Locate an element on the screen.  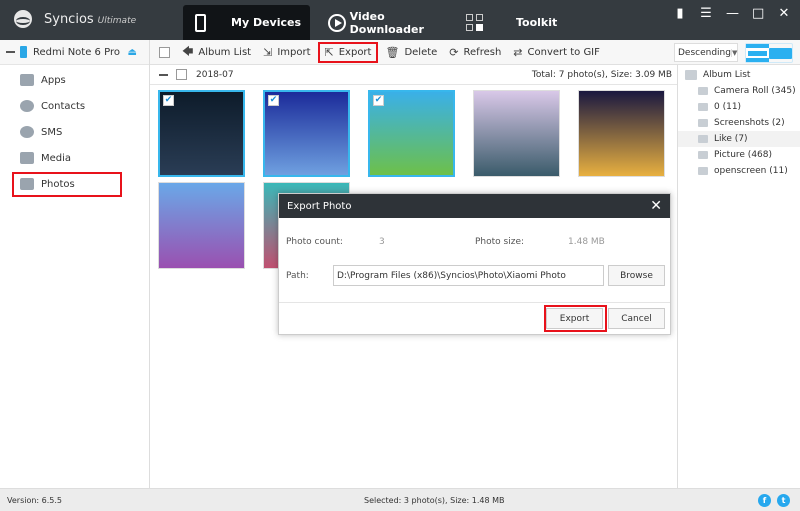
cancel-button: Cancel is located at coordinates (636, 318).